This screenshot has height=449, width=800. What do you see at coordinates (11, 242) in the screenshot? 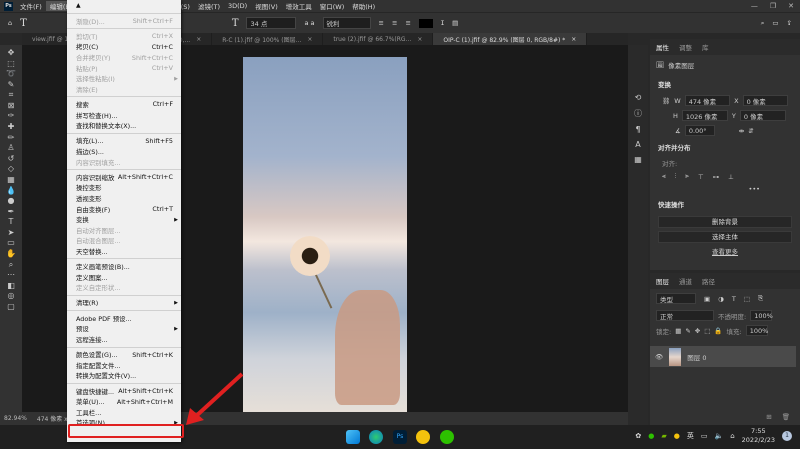
I see `shape-tool-icon: ▭` at bounding box center [11, 242].